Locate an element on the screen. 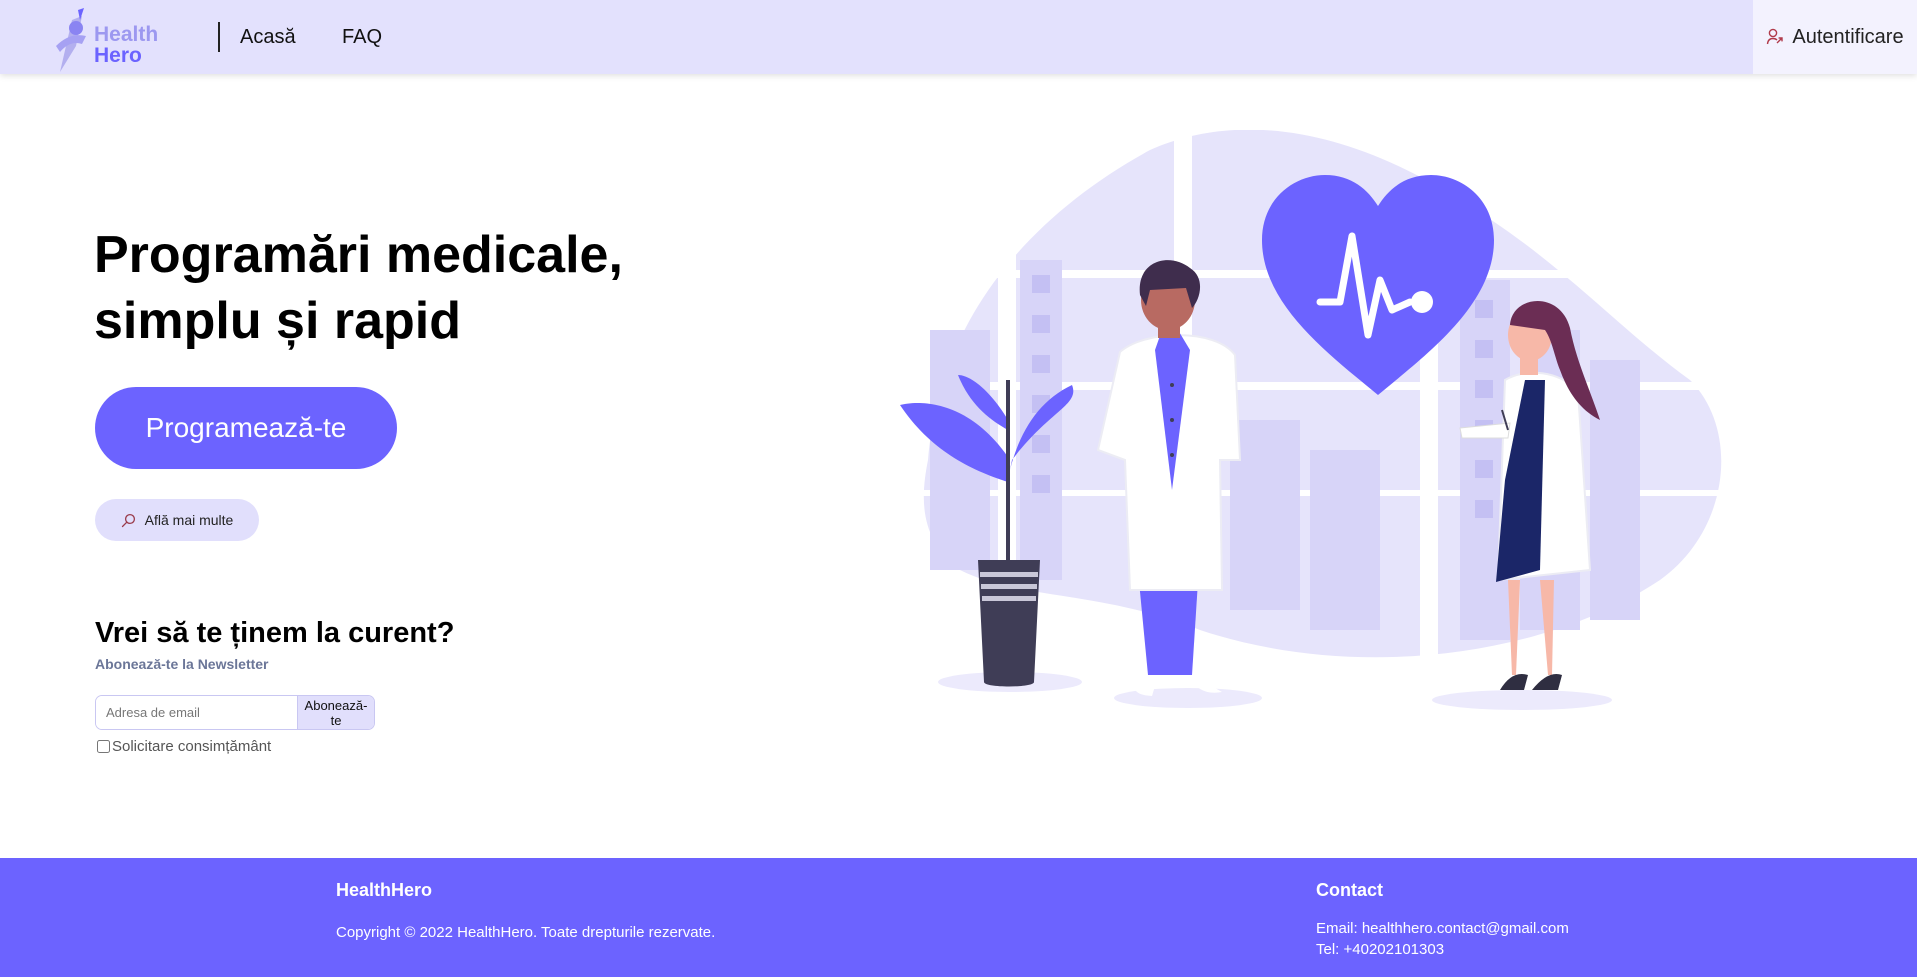 The width and height of the screenshot is (1917, 977). hero-title-line2: simplu și rapid is located at coordinates (277, 321).